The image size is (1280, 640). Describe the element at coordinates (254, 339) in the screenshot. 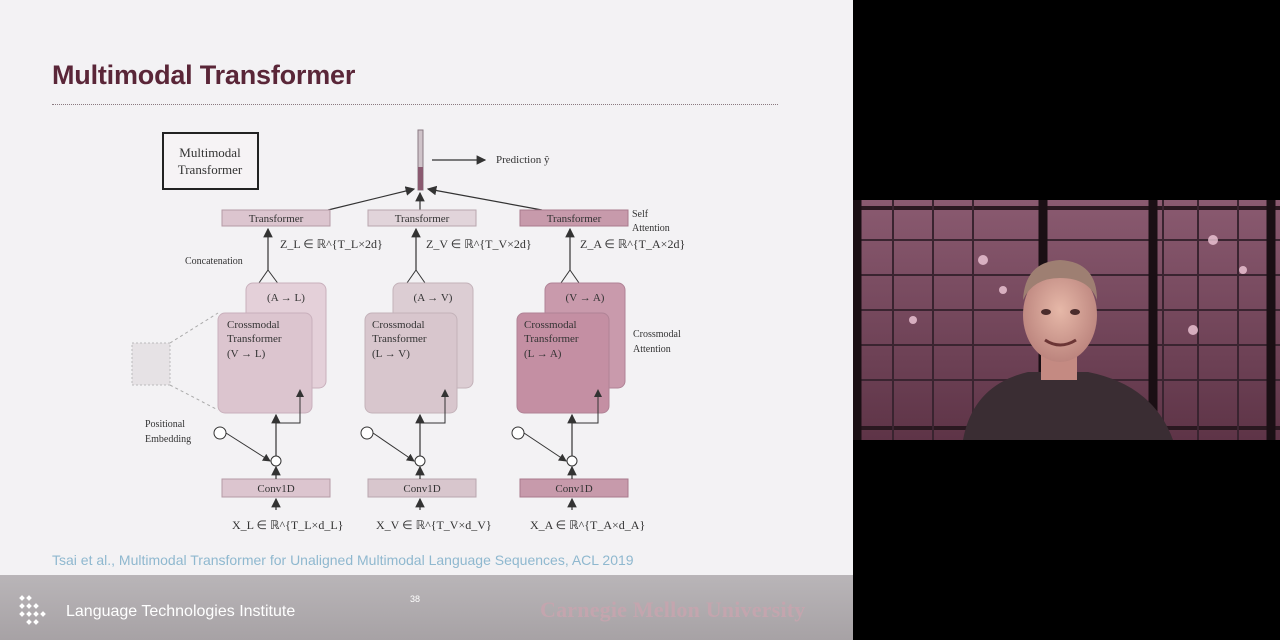

I see `cross-line-l-2: Transformer` at that location.